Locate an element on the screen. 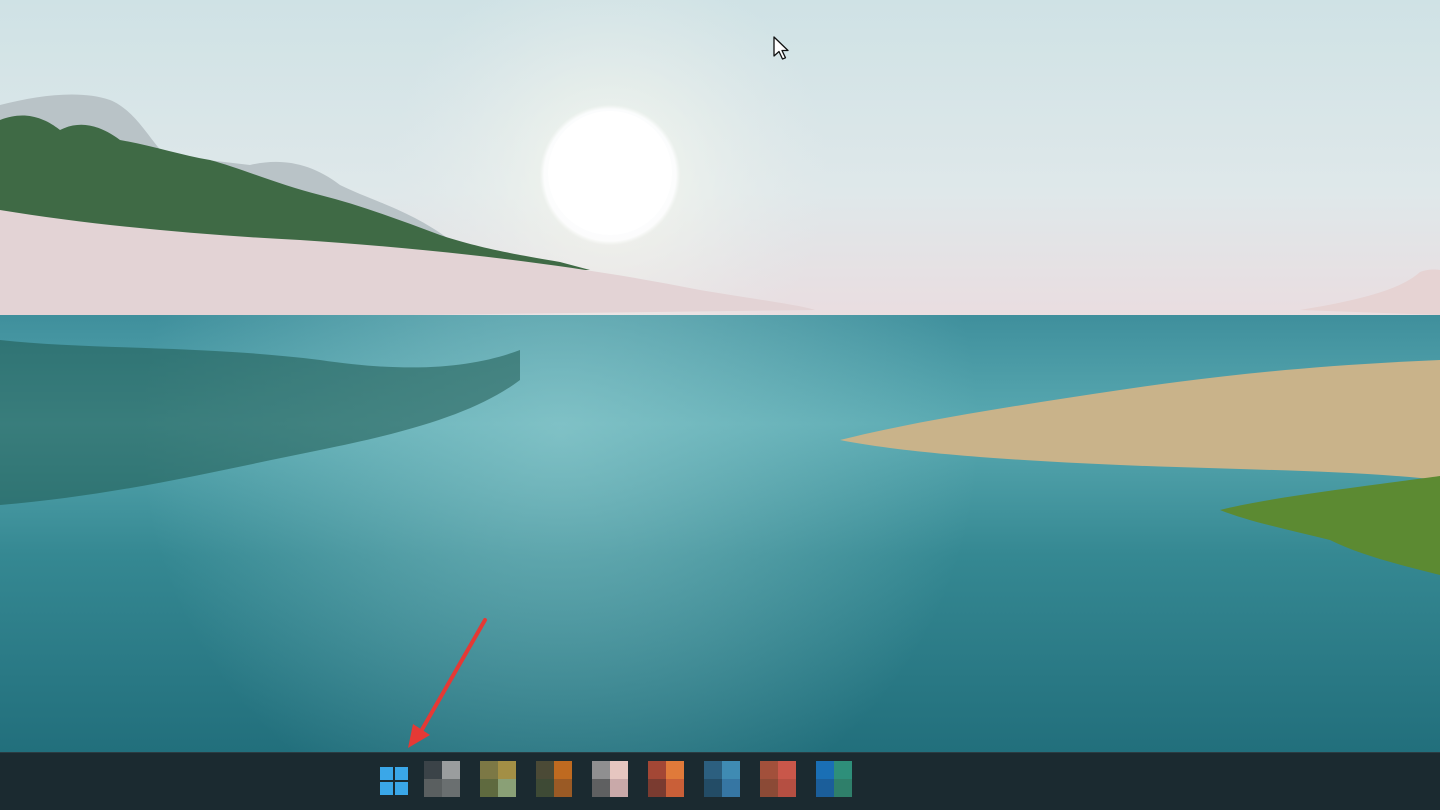 The width and height of the screenshot is (1440, 810). taskbar is located at coordinates (720, 781).